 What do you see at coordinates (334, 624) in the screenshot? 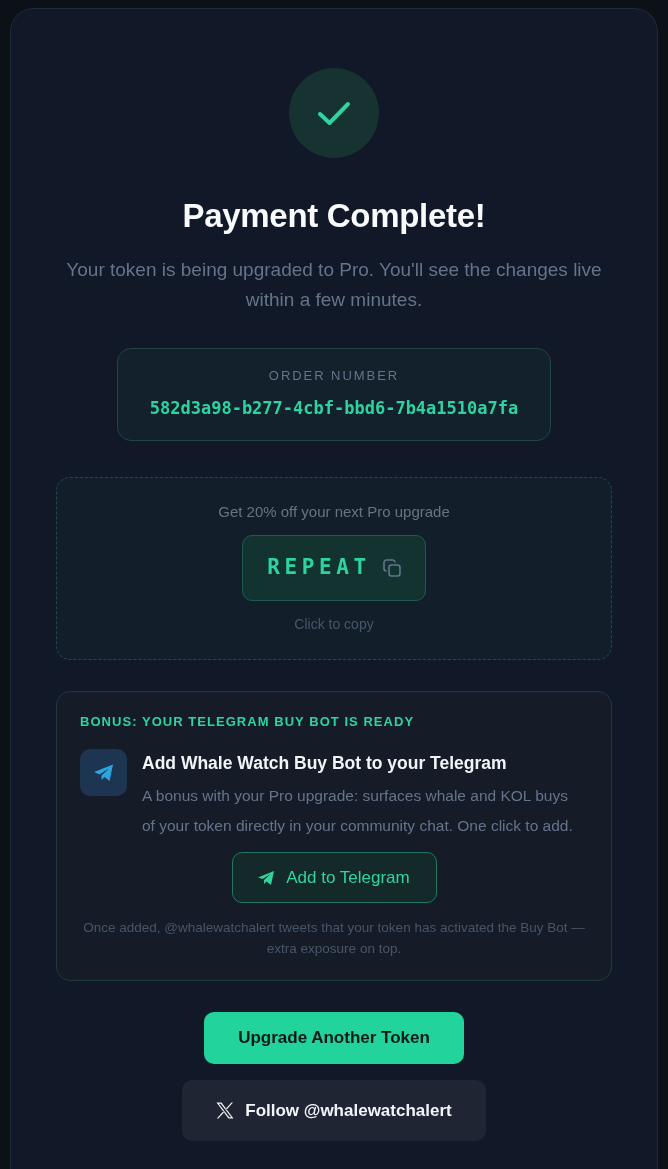
I see `copy-hint: Click to copy` at bounding box center [334, 624].